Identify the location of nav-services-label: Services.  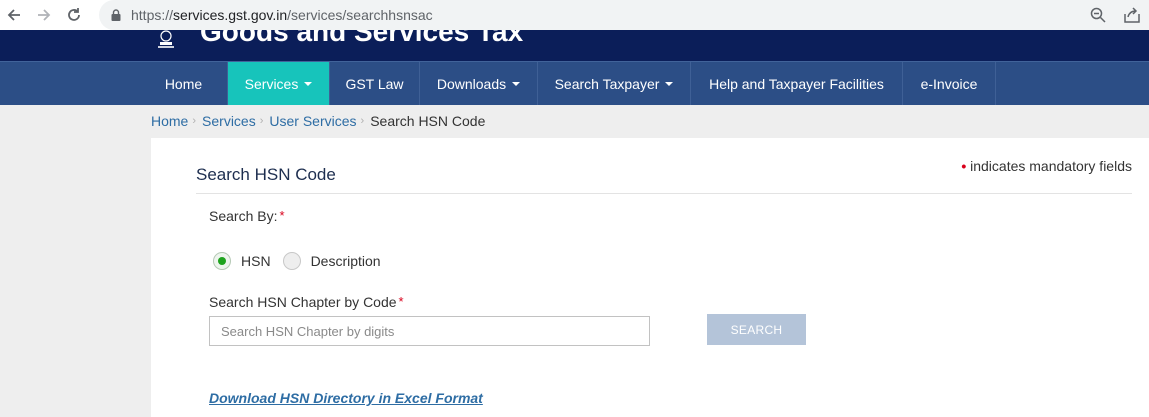
(271, 83).